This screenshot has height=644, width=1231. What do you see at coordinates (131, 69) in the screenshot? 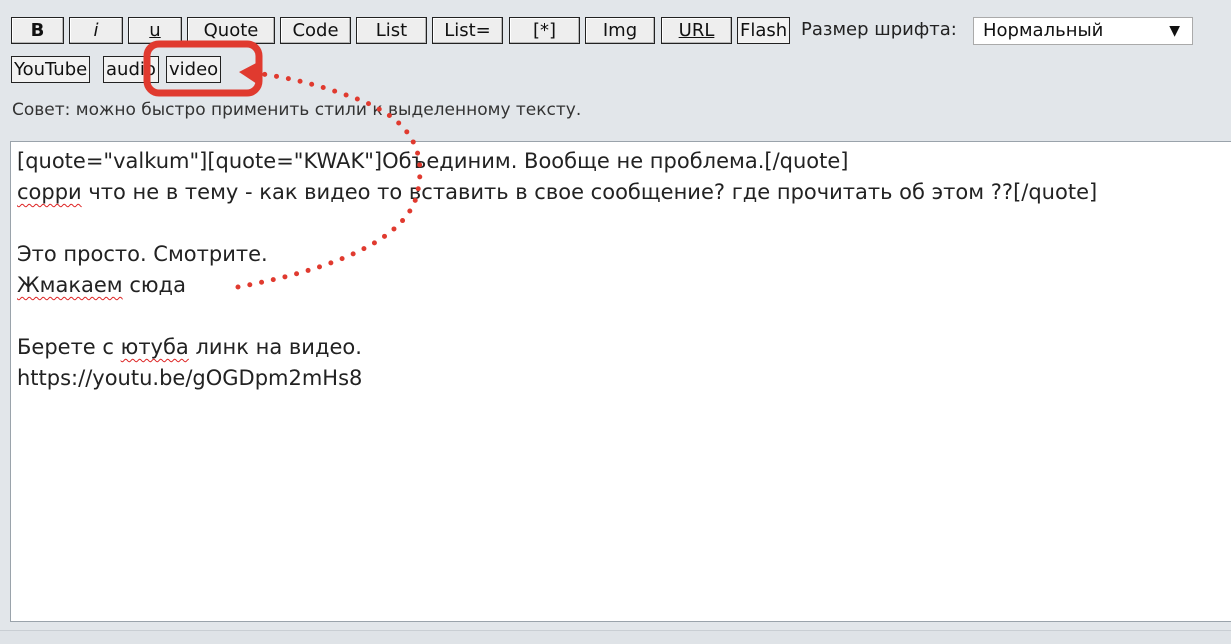
I see `audio-button: audio` at bounding box center [131, 69].